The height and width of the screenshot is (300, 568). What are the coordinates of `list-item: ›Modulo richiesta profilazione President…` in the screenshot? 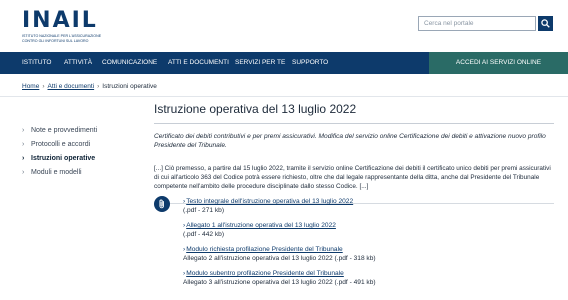 It's located at (373, 254).